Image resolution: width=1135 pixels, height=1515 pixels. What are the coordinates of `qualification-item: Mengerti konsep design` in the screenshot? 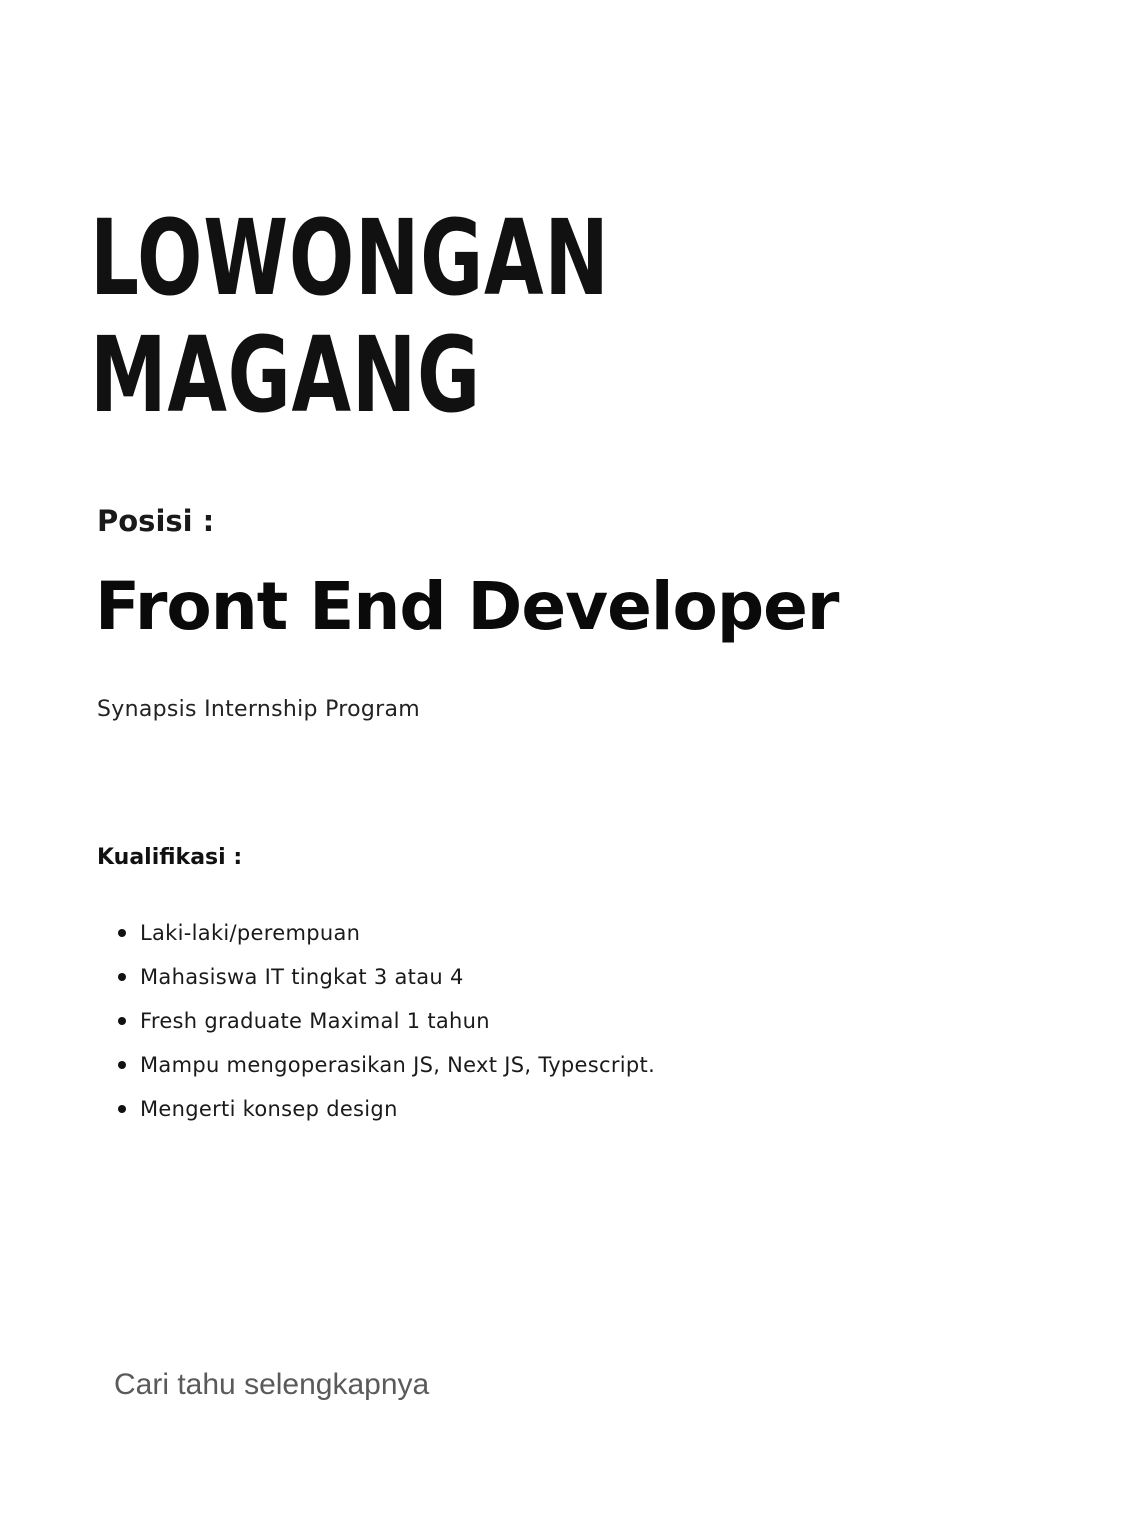 It's located at (386, 1115).